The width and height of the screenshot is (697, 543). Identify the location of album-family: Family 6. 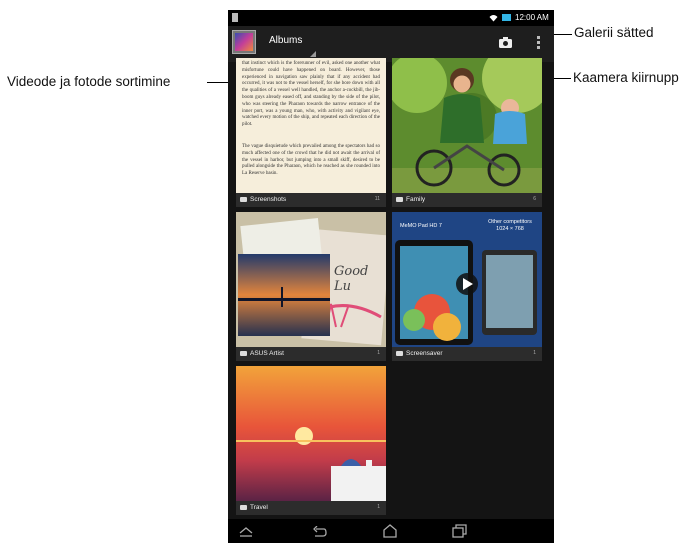
(467, 132).